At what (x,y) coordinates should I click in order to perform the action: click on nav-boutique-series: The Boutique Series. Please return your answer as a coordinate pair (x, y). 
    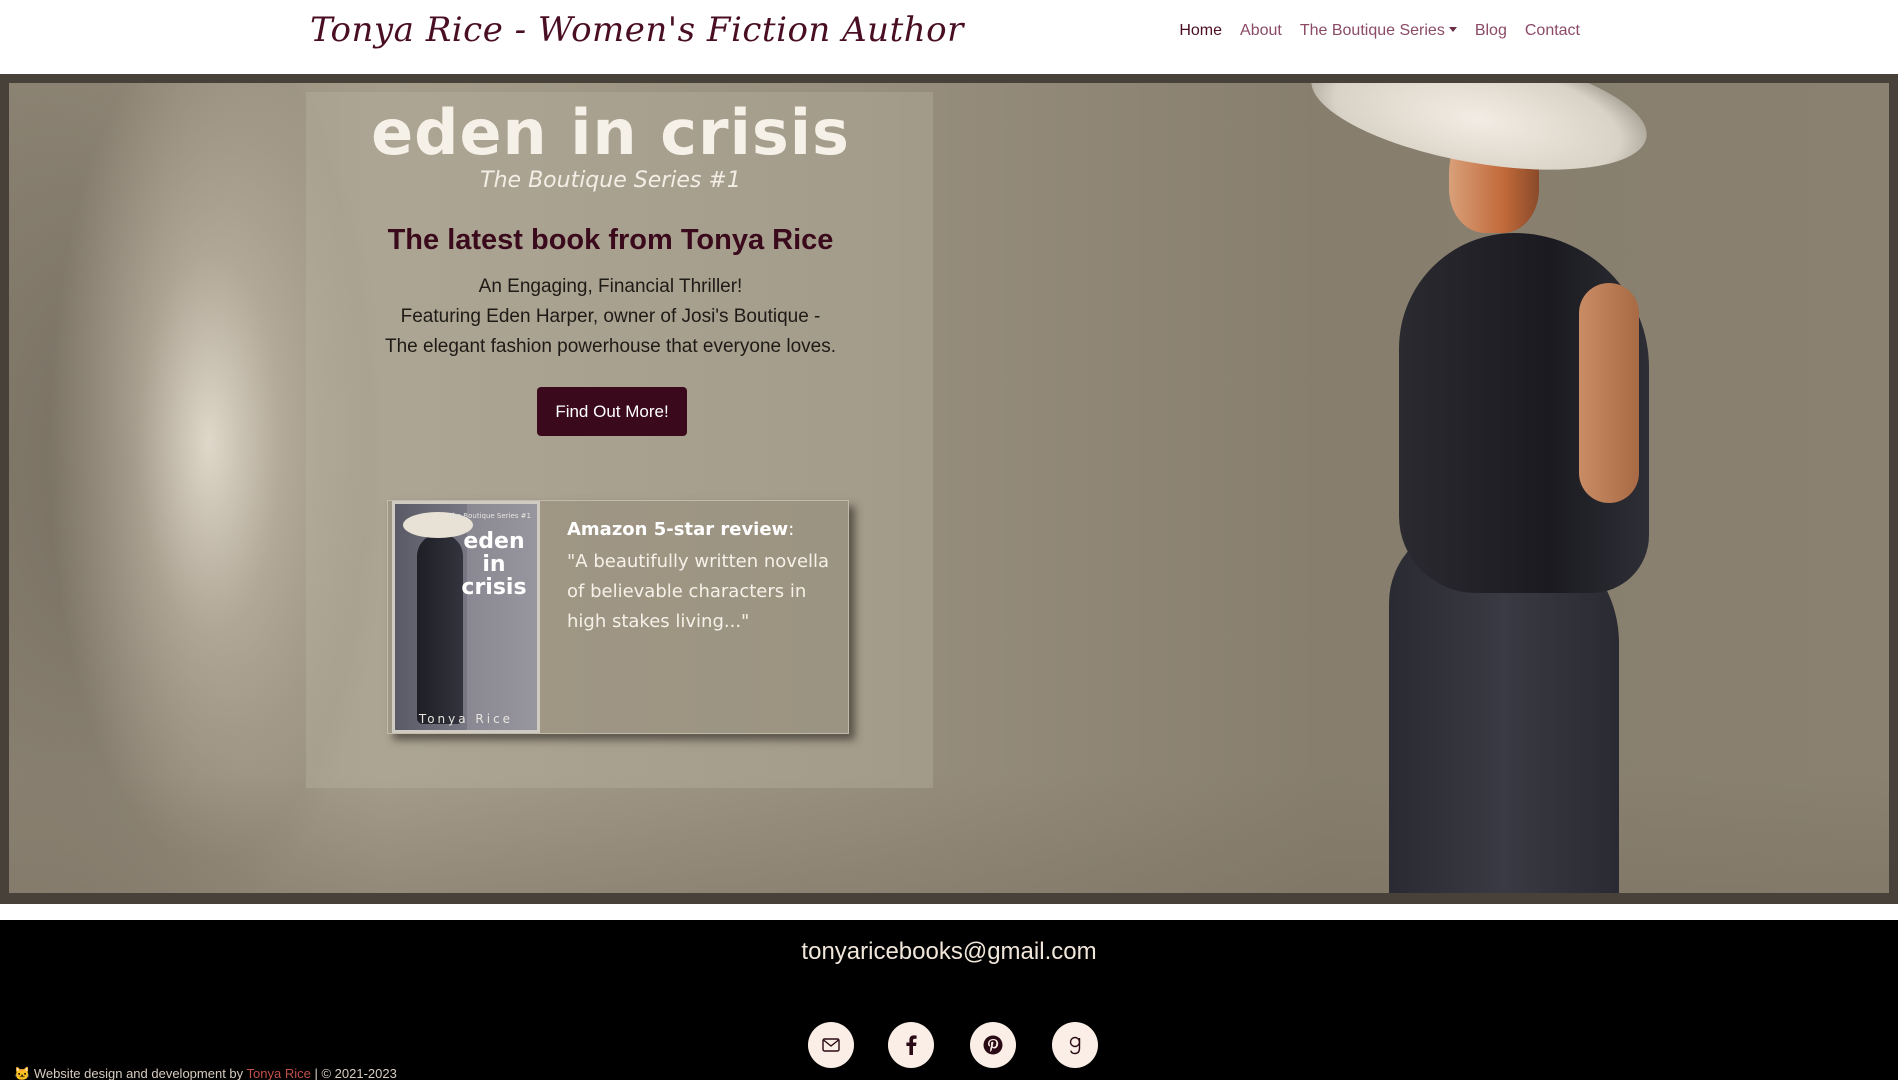
    Looking at the image, I should click on (1378, 31).